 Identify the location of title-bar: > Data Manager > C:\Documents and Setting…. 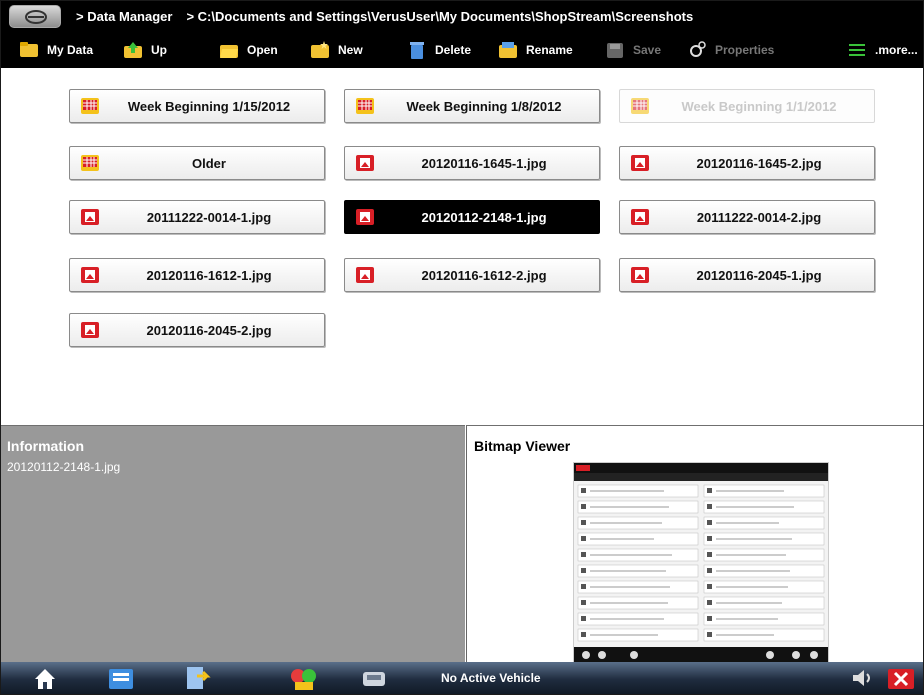
(462, 16).